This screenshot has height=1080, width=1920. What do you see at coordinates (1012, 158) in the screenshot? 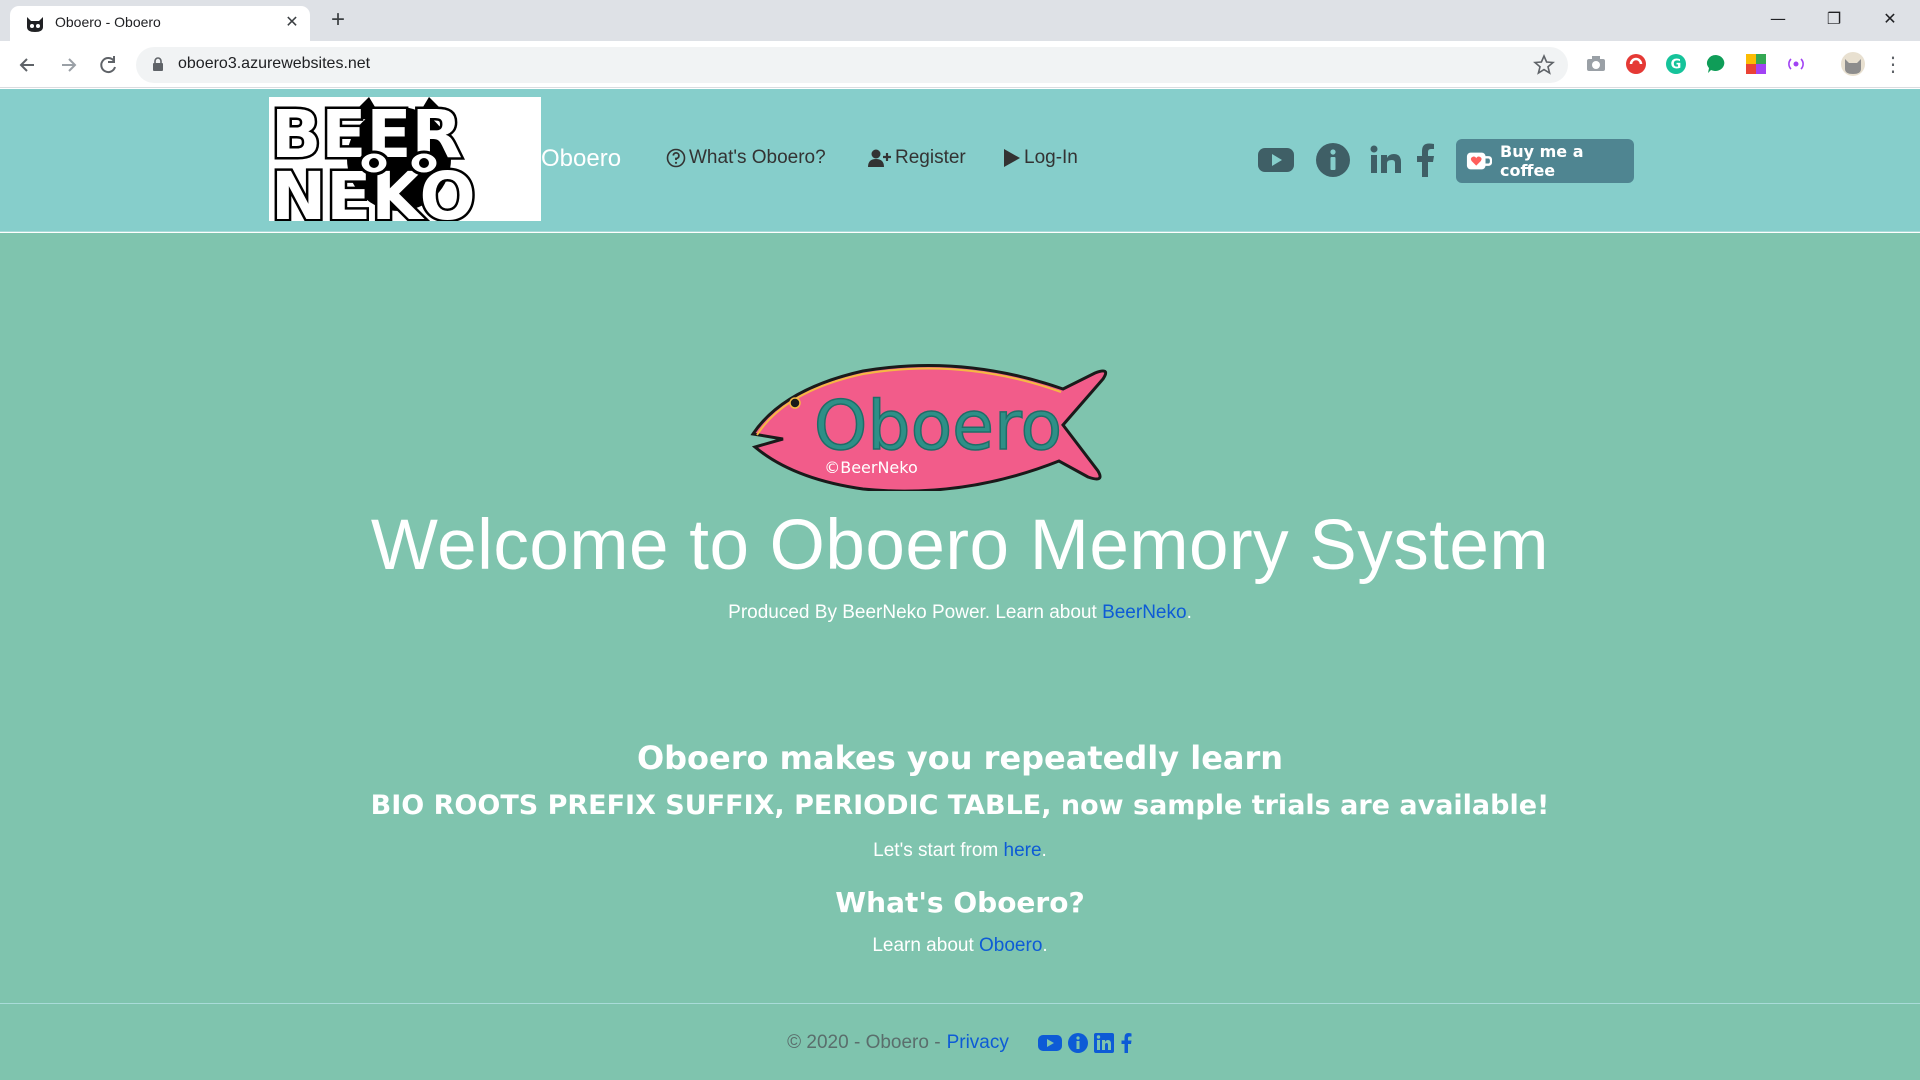
I see `play-icon` at bounding box center [1012, 158].